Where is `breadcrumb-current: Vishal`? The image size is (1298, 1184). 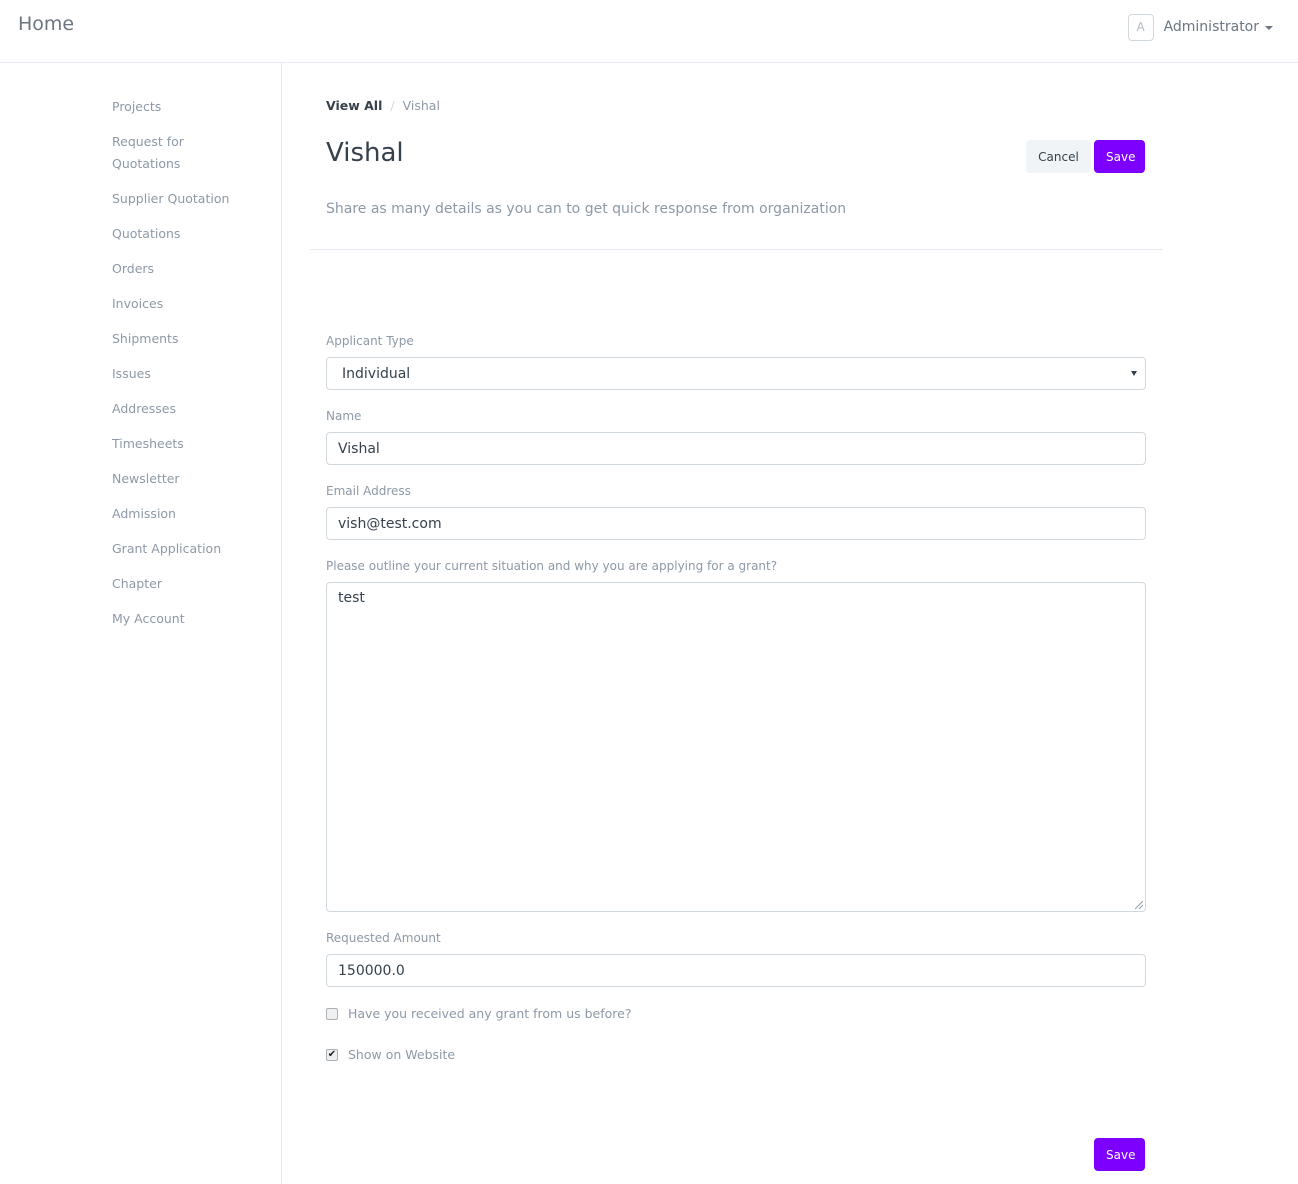
breadcrumb-current: Vishal is located at coordinates (421, 105).